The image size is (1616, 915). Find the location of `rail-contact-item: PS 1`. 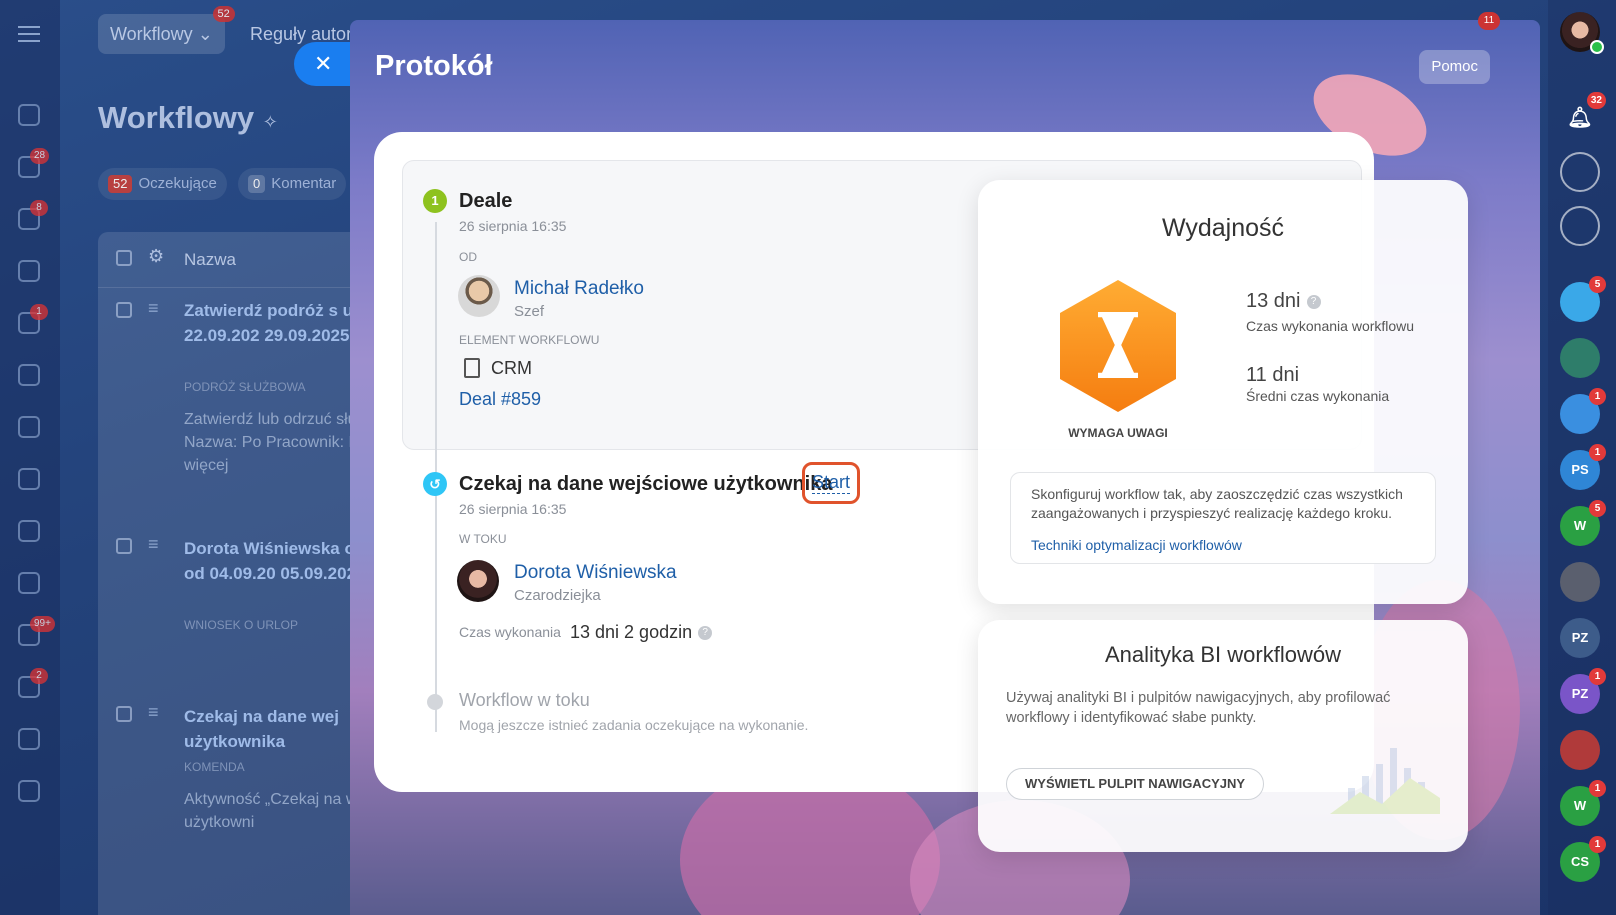

rail-contact-item: PS 1 is located at coordinates (1583, 467).